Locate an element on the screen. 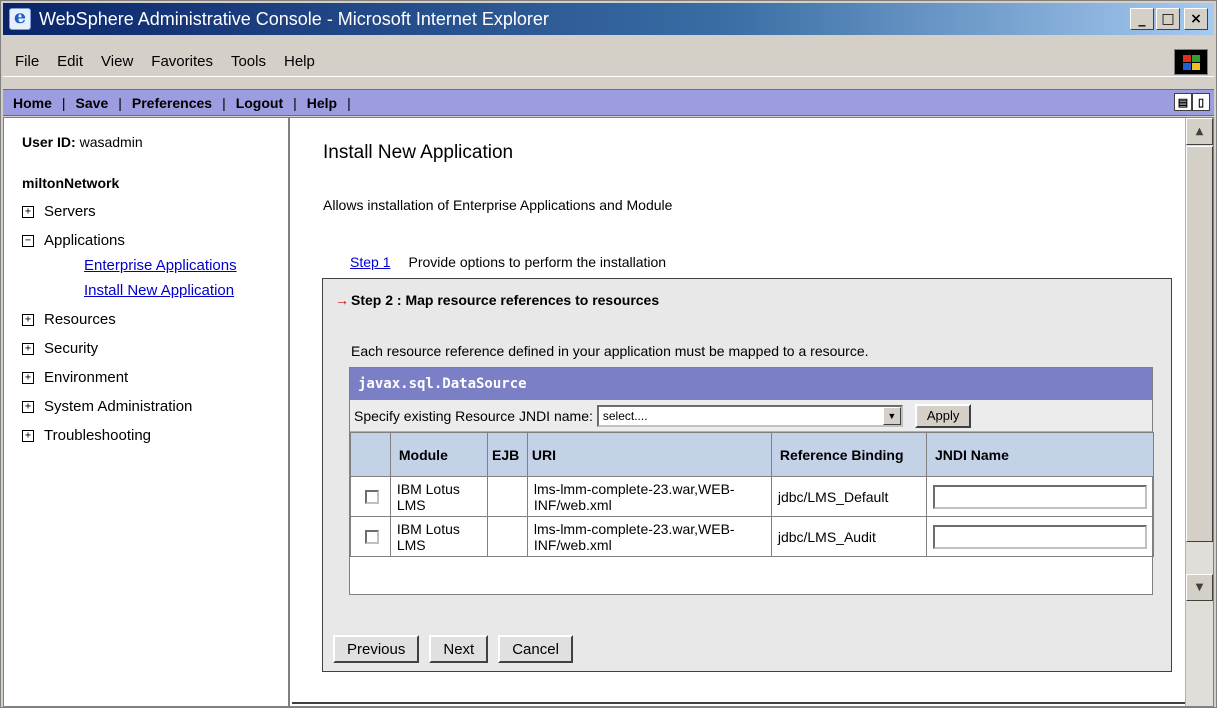 The image size is (1217, 708). tree-item-environment: + Environment is located at coordinates (155, 377).